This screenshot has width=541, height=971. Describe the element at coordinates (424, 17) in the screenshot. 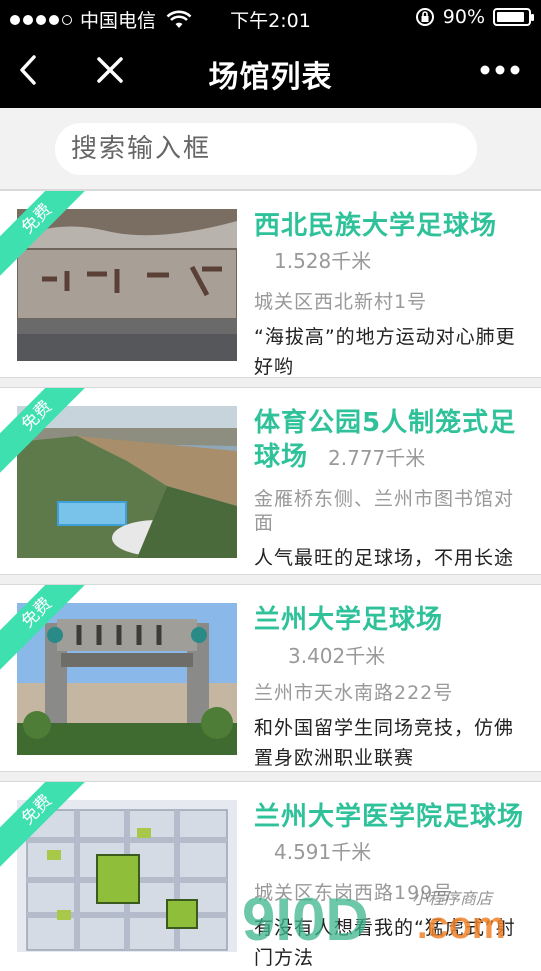

I see `orientation-lock-icon` at that location.